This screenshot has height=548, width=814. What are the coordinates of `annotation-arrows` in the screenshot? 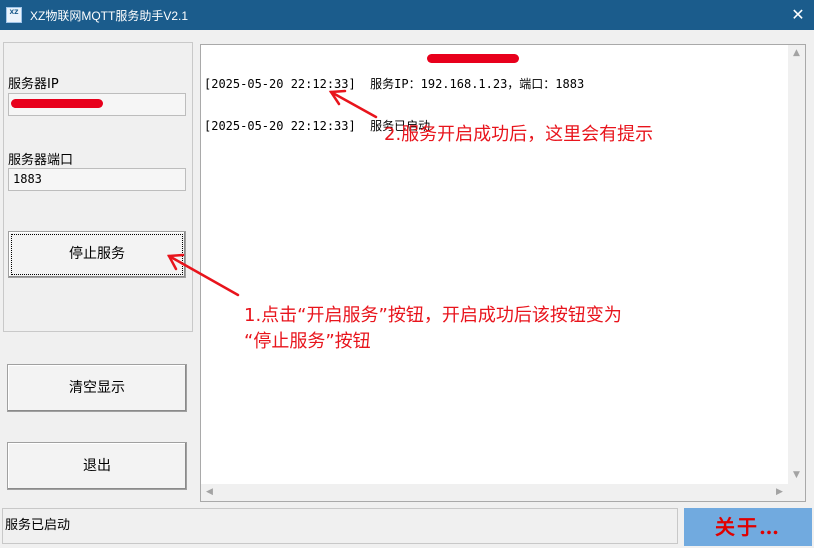 It's located at (272, 193).